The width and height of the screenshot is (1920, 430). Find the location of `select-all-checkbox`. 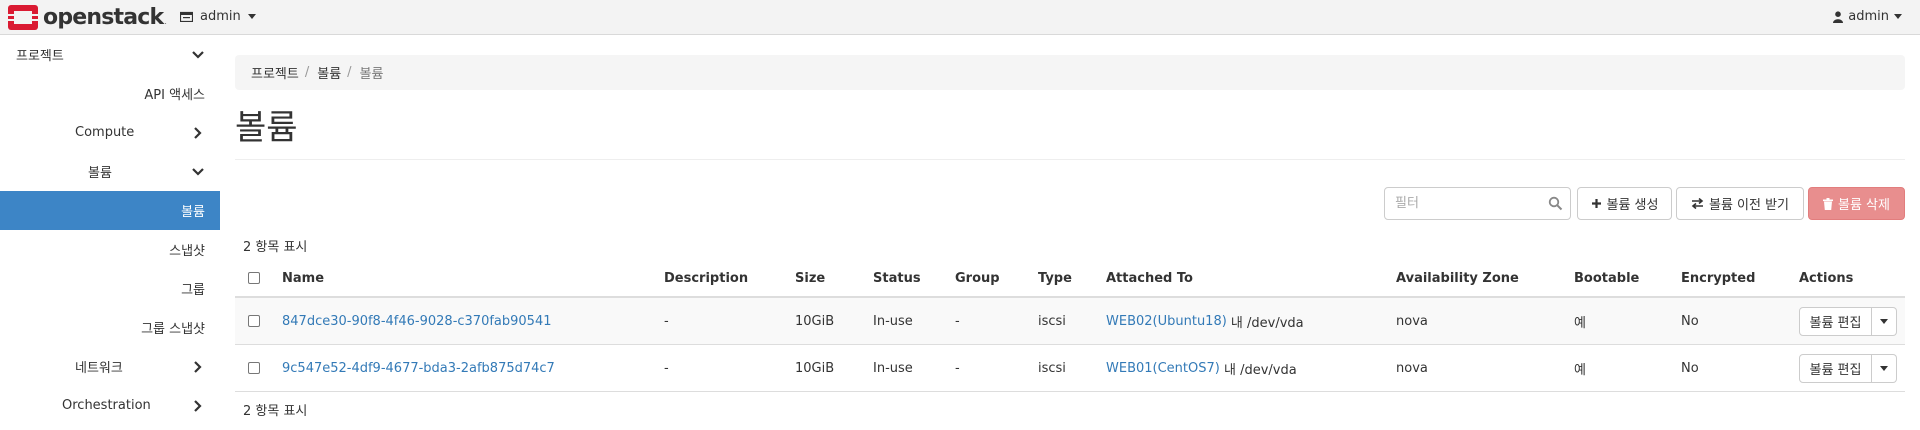

select-all-checkbox is located at coordinates (254, 278).